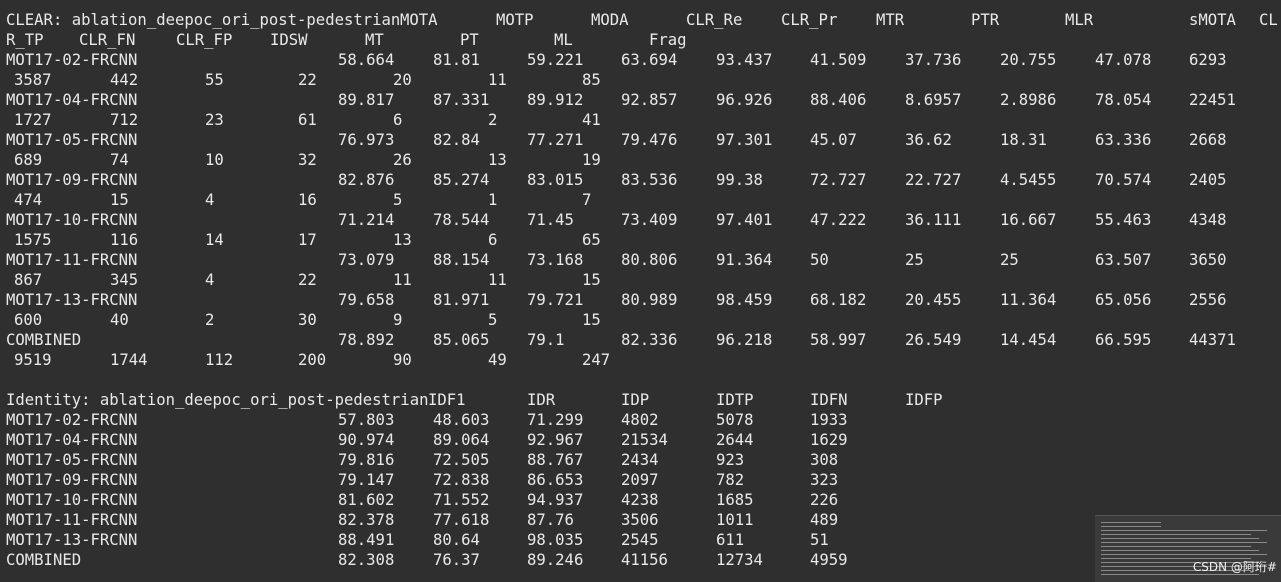 This screenshot has width=1281, height=582. What do you see at coordinates (890, 20) in the screenshot?
I see `clear-header-cell: MTR` at bounding box center [890, 20].